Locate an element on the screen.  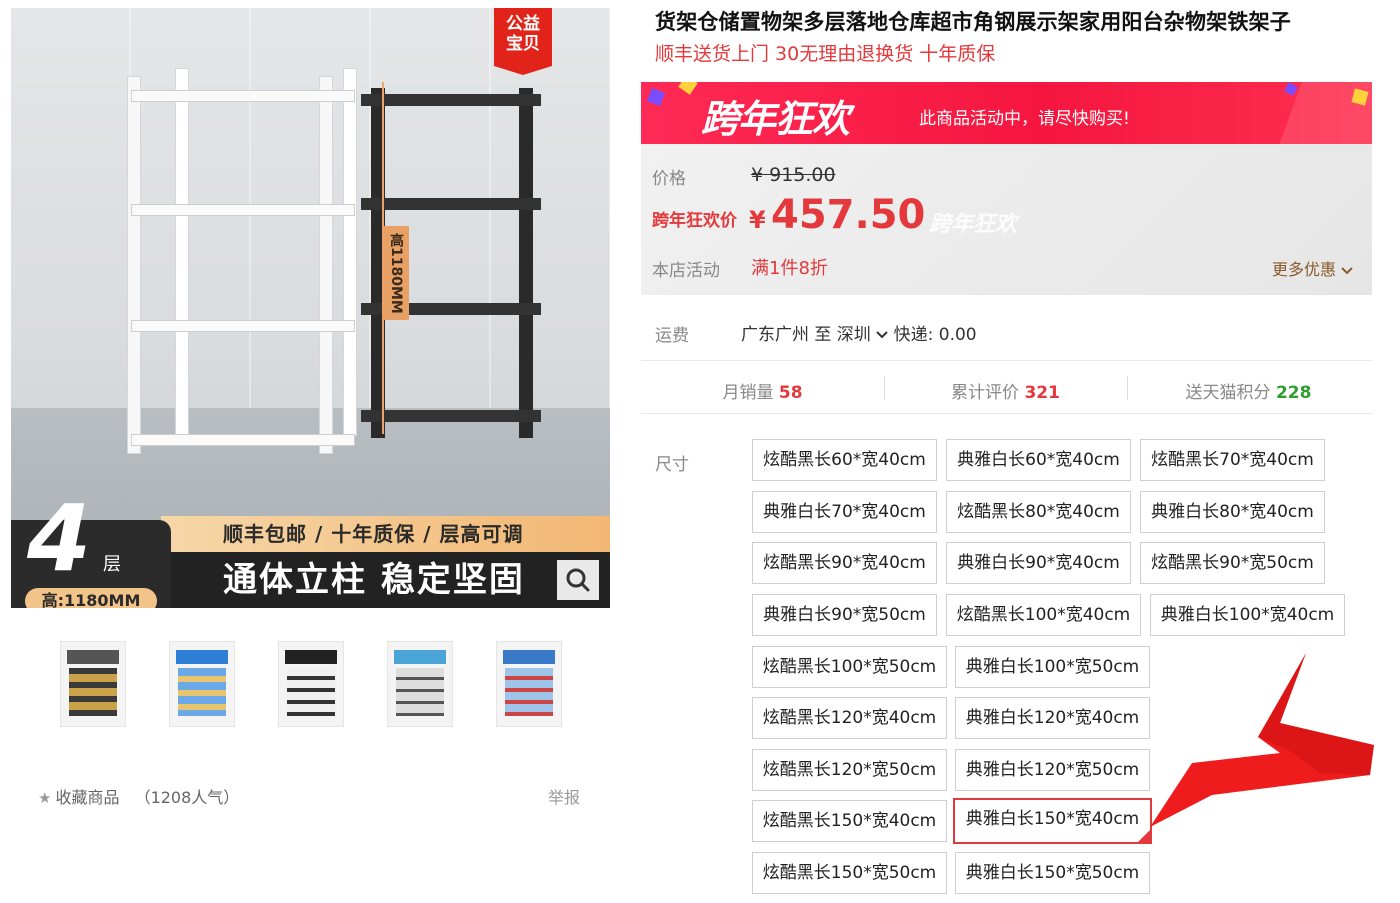
charity-badge: 公益 宝贝 is located at coordinates (523, 41).